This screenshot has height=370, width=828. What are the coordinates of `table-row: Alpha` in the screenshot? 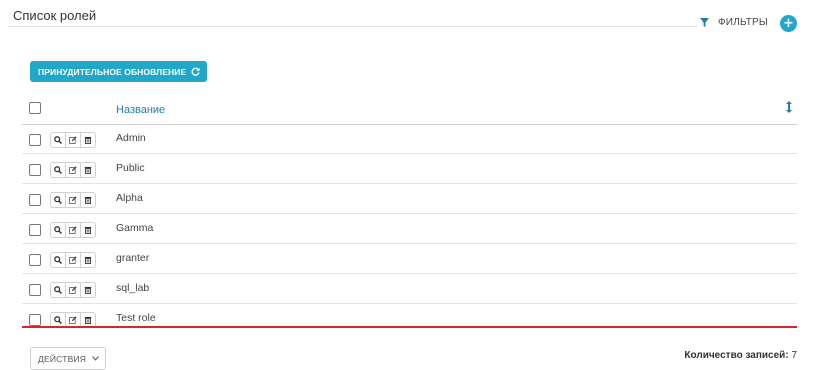 It's located at (409, 199).